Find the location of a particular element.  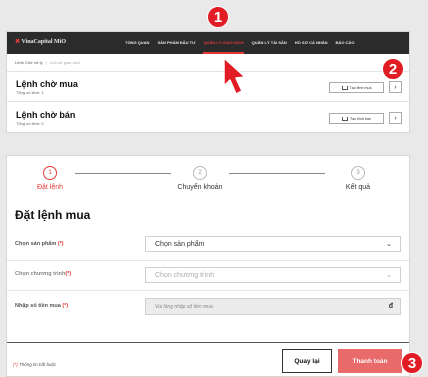

create-sell-order-button: Tạo lệnh bán is located at coordinates (356, 118).